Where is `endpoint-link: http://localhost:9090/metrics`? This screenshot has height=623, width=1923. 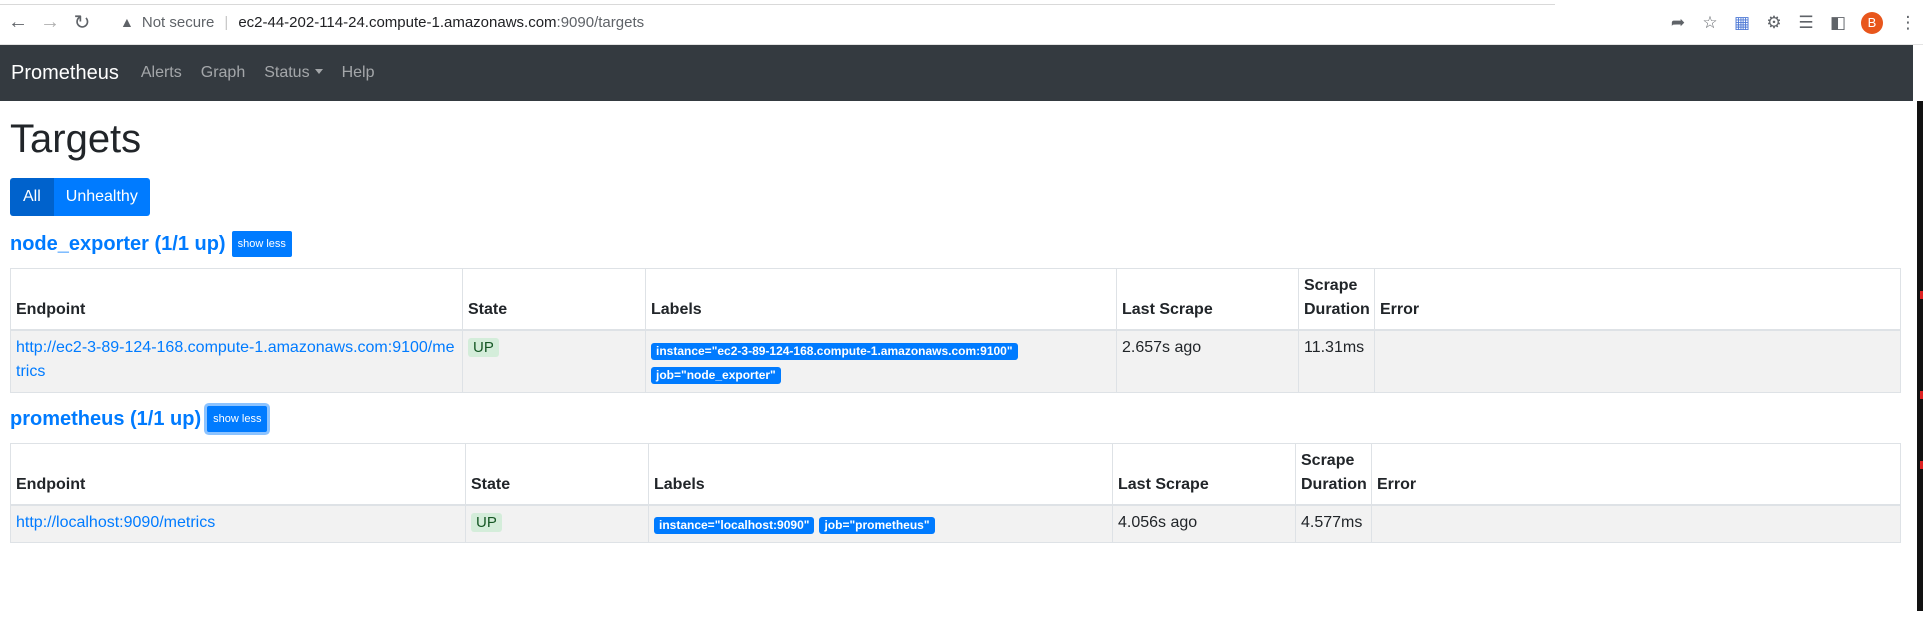 endpoint-link: http://localhost:9090/metrics is located at coordinates (115, 522).